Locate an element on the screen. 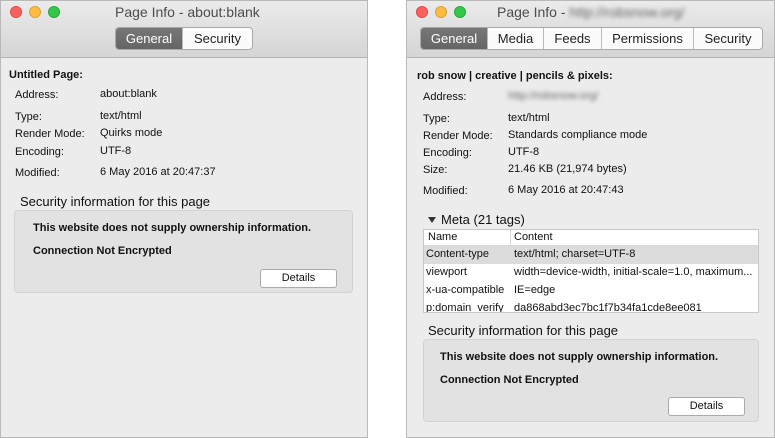 This screenshot has width=775, height=438. tab-bar: General Media Feeds Permissions Security is located at coordinates (591, 38).